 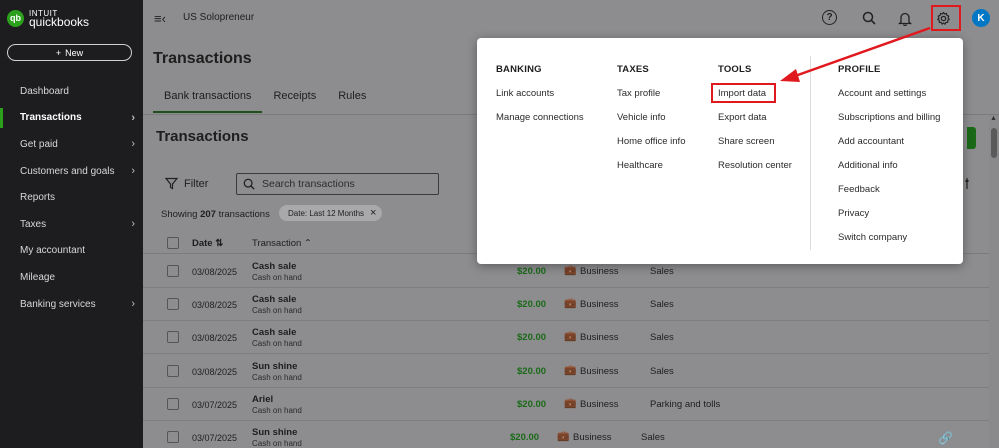 I want to click on sidebar-item-dashboard: Dashboard, so click(x=71, y=91).